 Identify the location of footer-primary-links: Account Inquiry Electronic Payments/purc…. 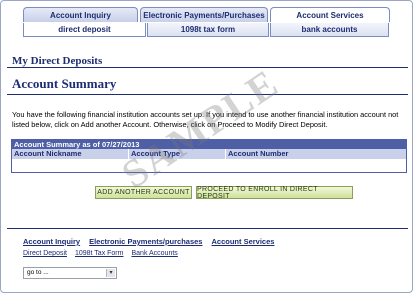
(148, 241).